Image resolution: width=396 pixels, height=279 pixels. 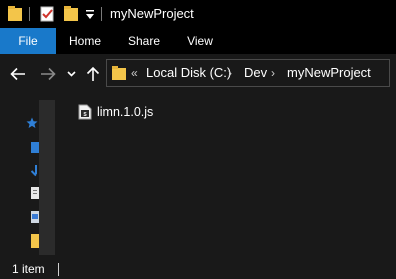 I want to click on item-count: 1 item, so click(x=28, y=269).